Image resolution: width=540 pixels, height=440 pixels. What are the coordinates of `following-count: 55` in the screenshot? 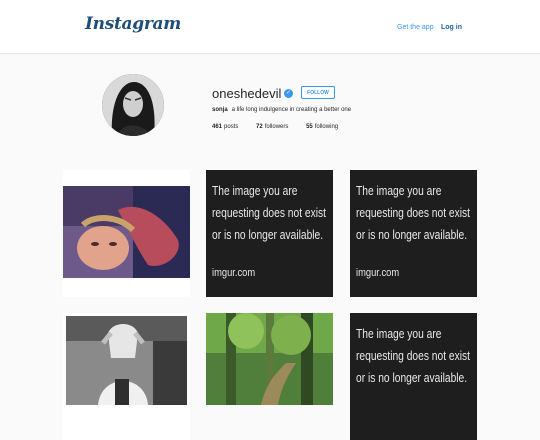 It's located at (309, 127).